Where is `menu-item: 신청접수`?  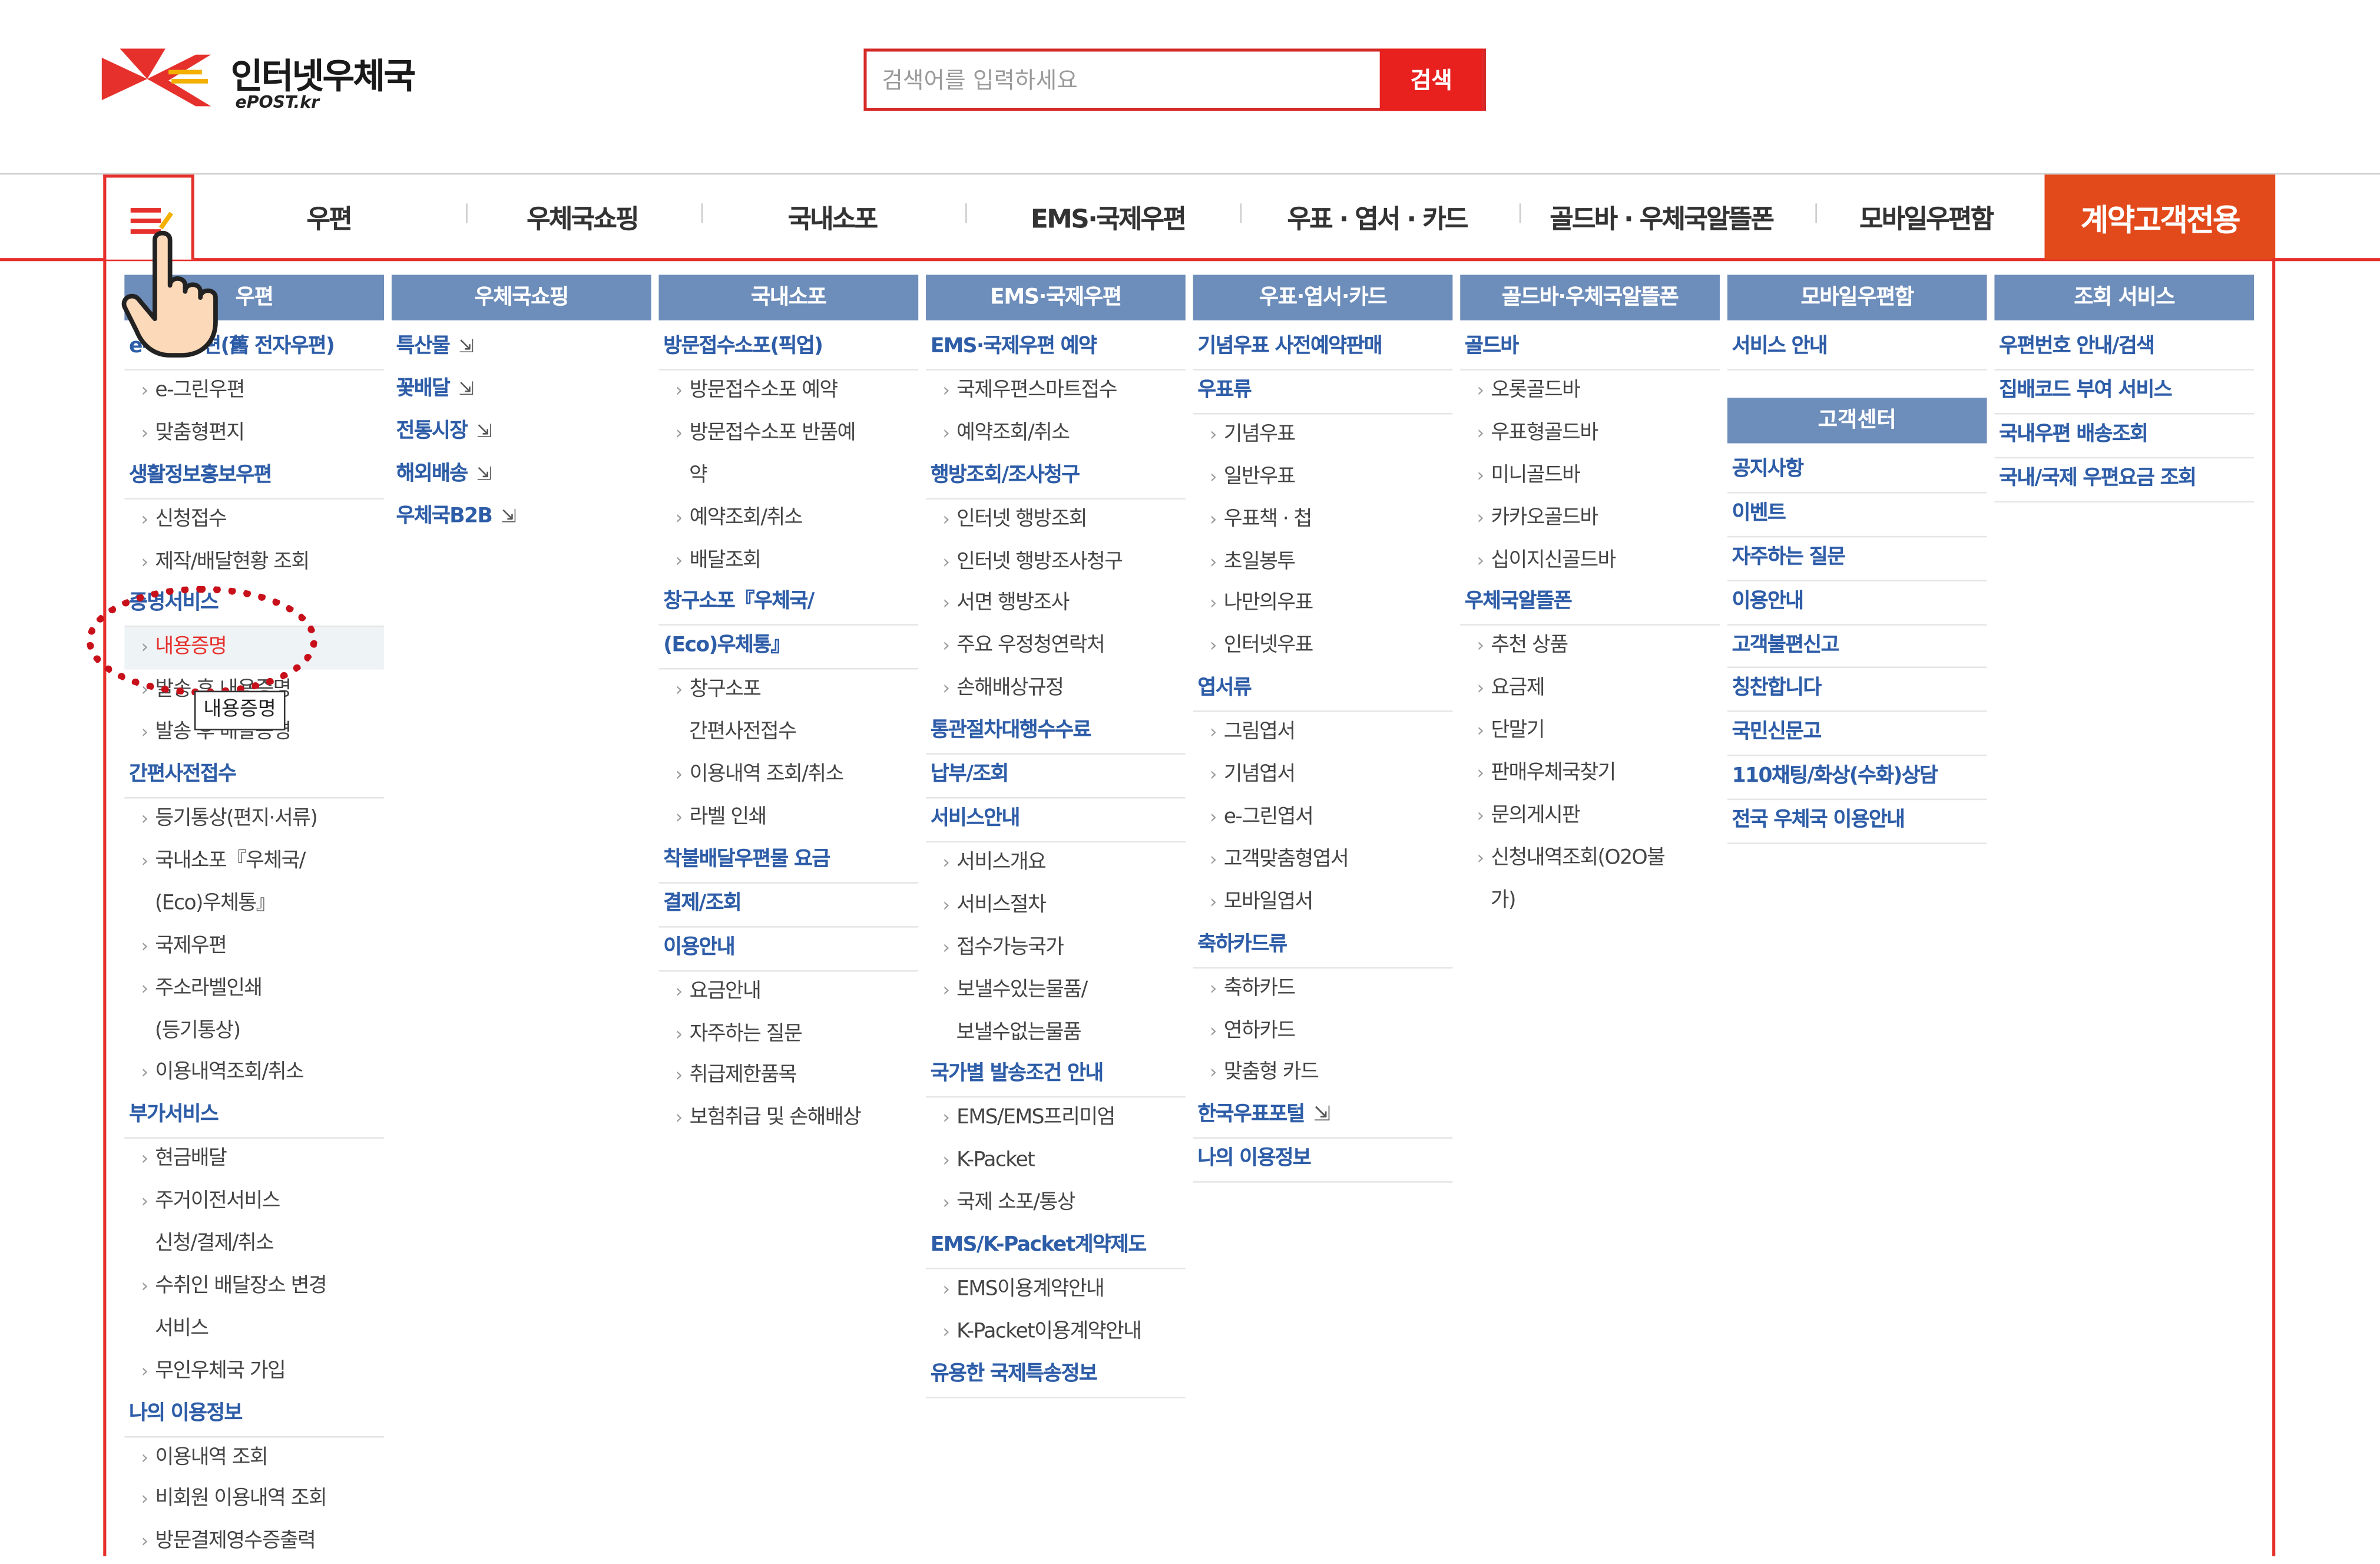 menu-item: 신청접수 is located at coordinates (254, 520).